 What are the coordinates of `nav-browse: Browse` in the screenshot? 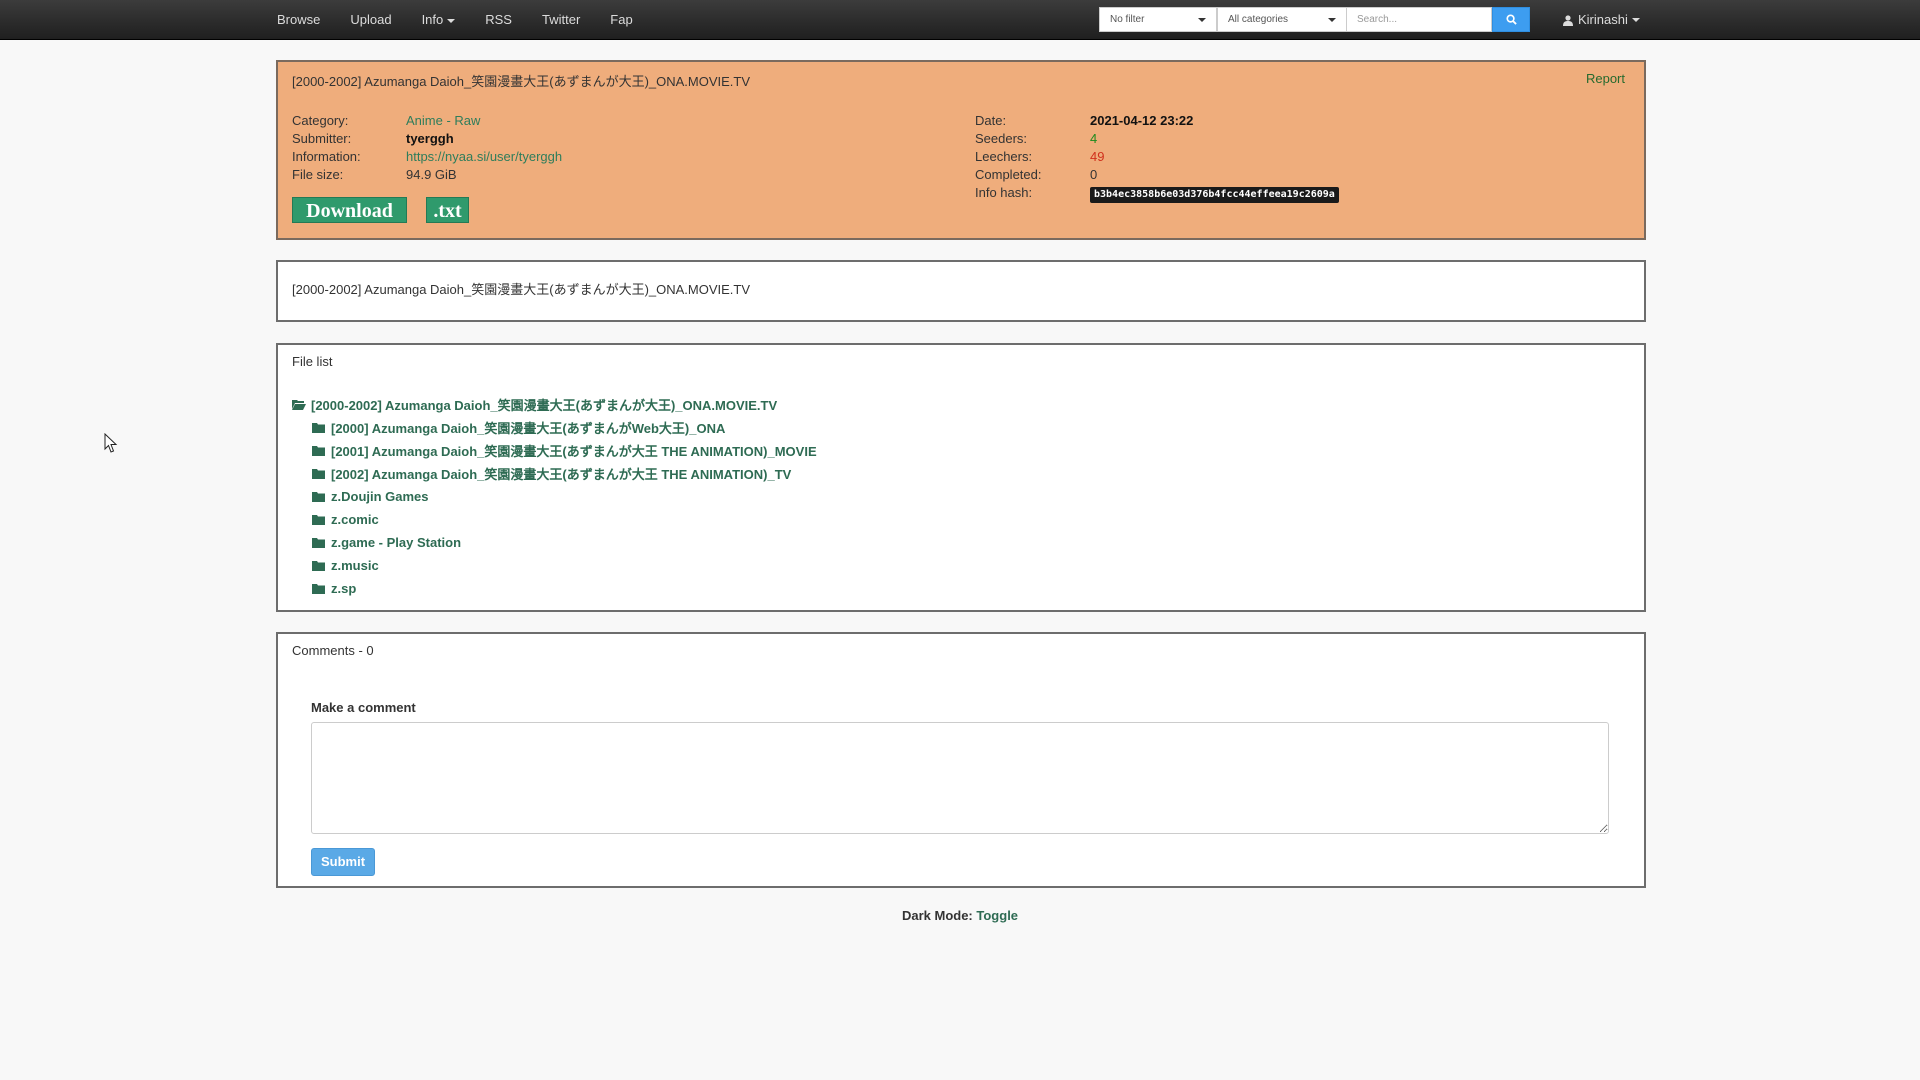 It's located at (298, 20).